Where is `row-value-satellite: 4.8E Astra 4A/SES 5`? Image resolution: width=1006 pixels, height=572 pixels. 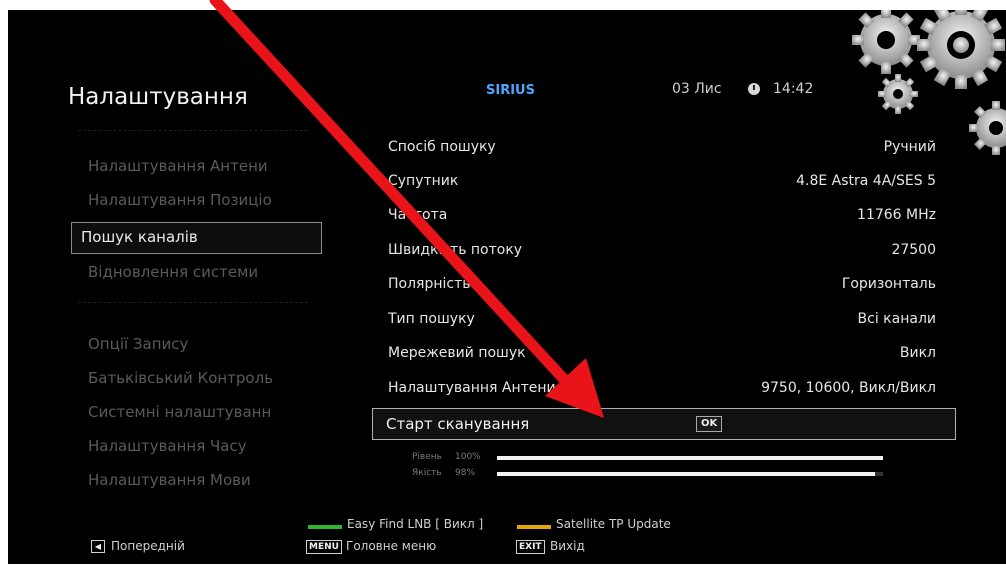 row-value-satellite: 4.8E Astra 4A/SES 5 is located at coordinates (866, 181).